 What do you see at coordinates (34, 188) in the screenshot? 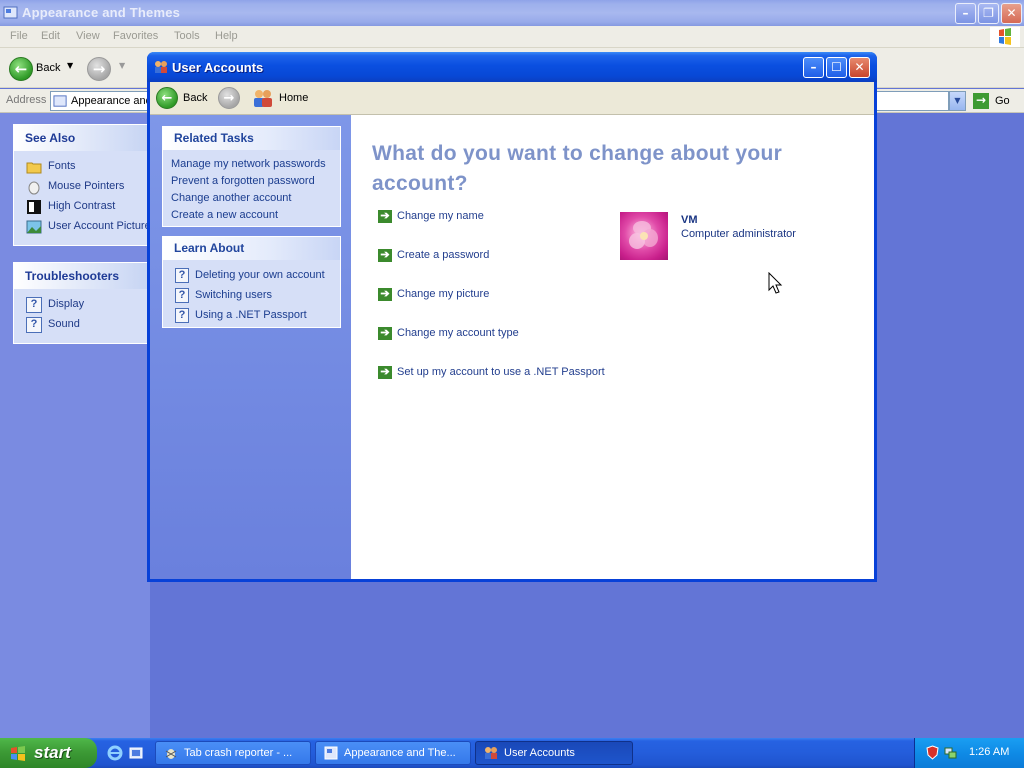
I see `mouse-icon` at bounding box center [34, 188].